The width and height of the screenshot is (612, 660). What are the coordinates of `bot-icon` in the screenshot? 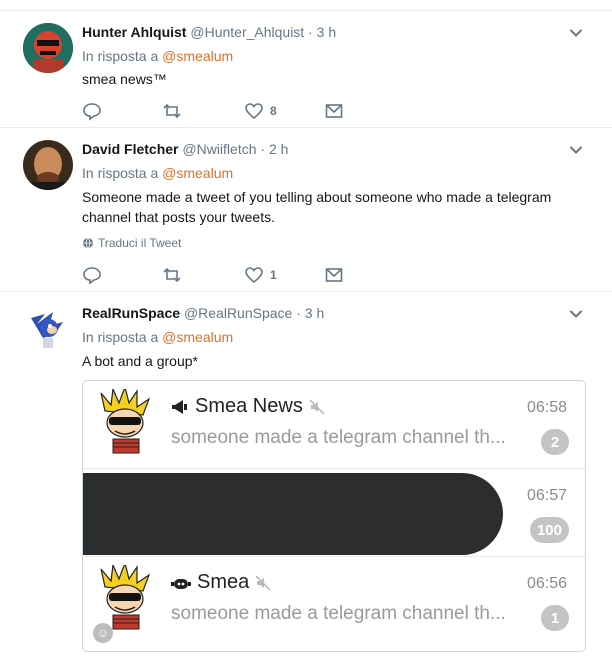 It's located at (181, 583).